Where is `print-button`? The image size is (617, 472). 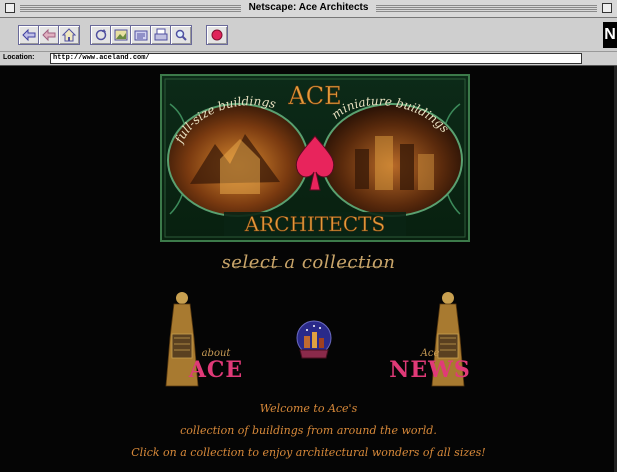 print-button is located at coordinates (161, 35).